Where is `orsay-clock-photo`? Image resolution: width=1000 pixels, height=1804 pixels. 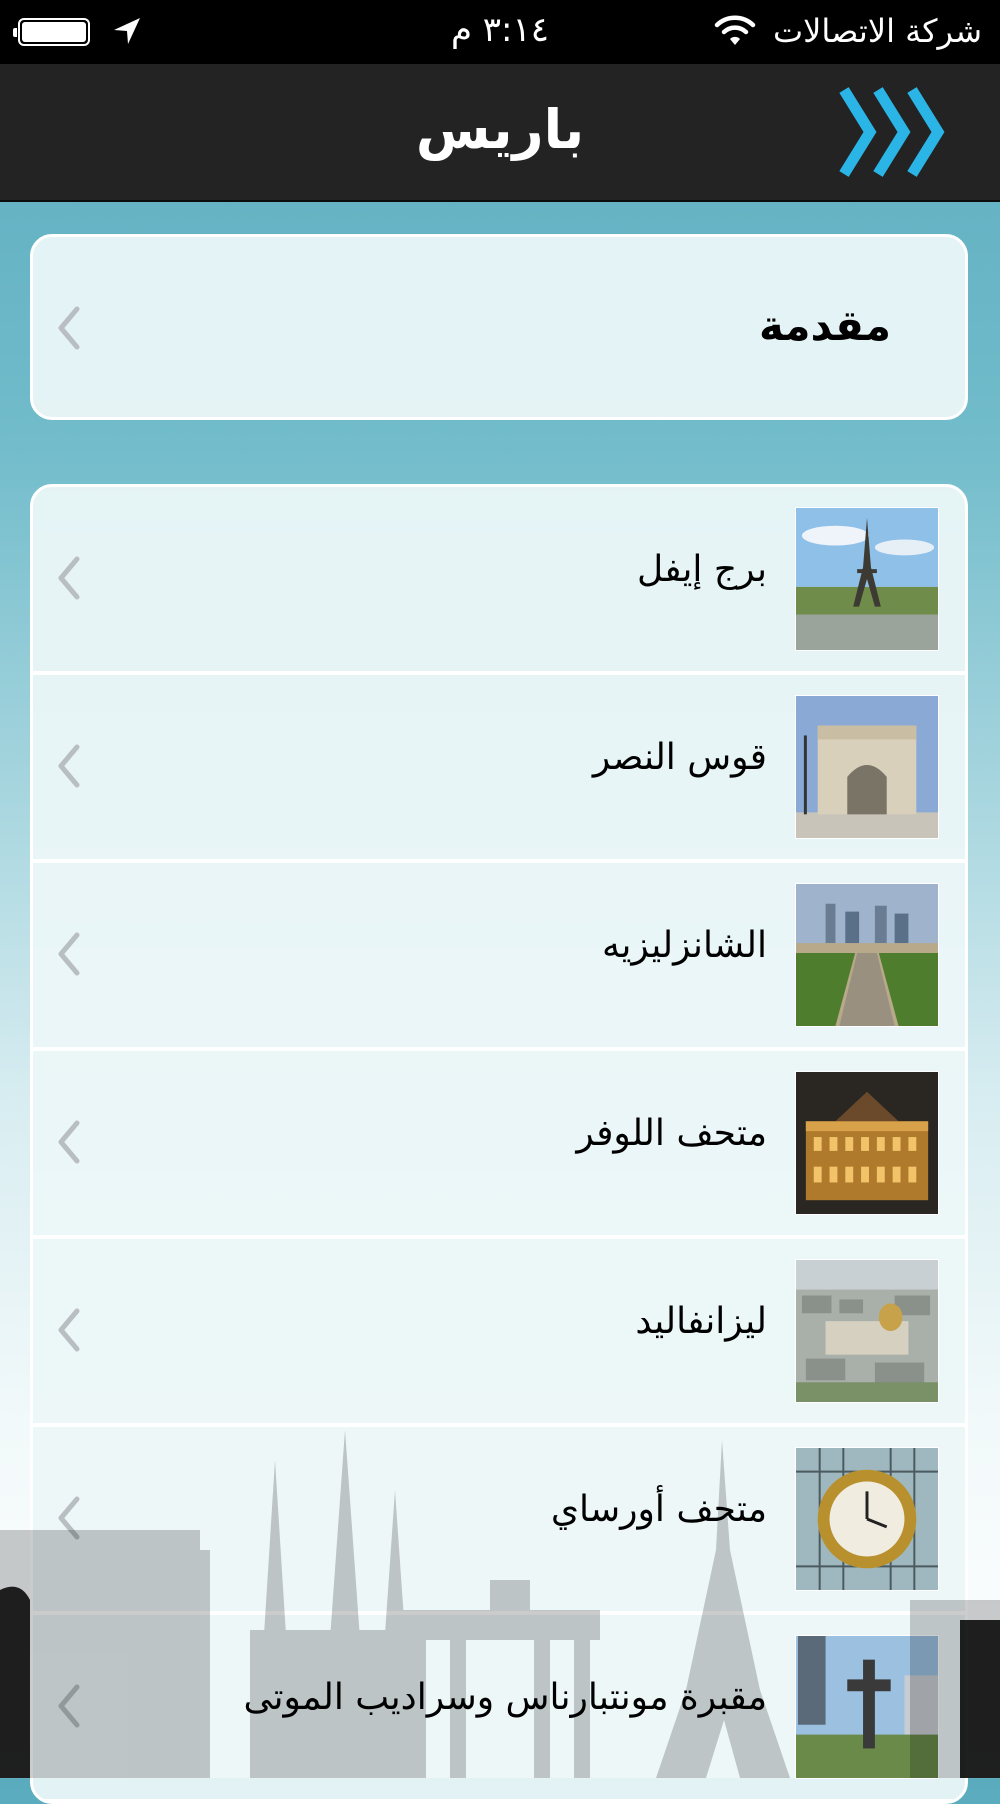
orsay-clock-photo is located at coordinates (867, 1519).